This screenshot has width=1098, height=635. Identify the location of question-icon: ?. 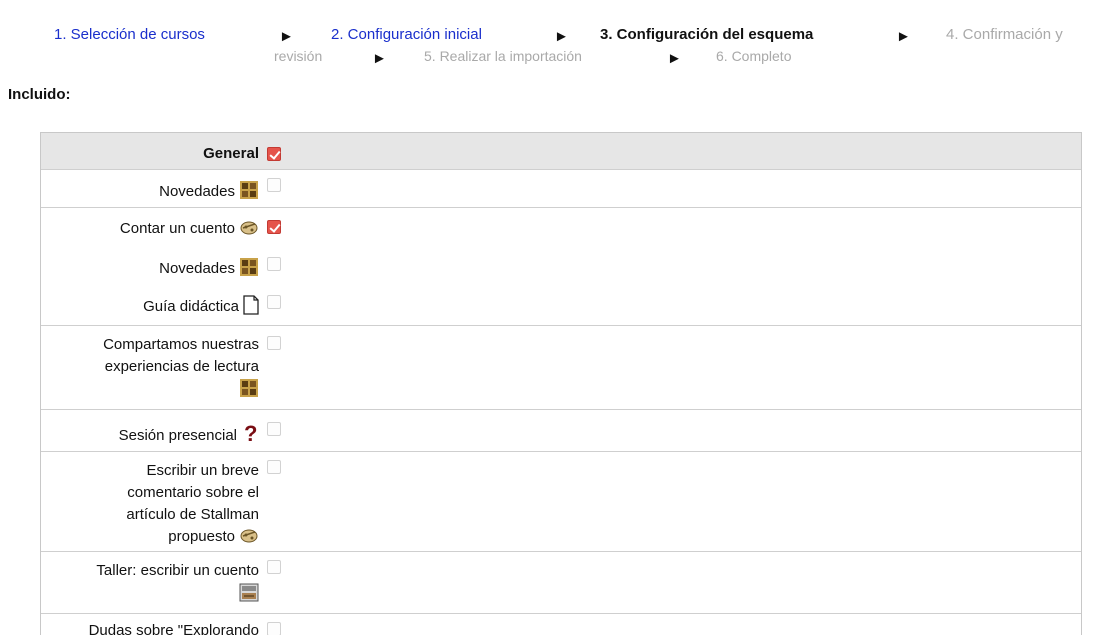
(250, 433).